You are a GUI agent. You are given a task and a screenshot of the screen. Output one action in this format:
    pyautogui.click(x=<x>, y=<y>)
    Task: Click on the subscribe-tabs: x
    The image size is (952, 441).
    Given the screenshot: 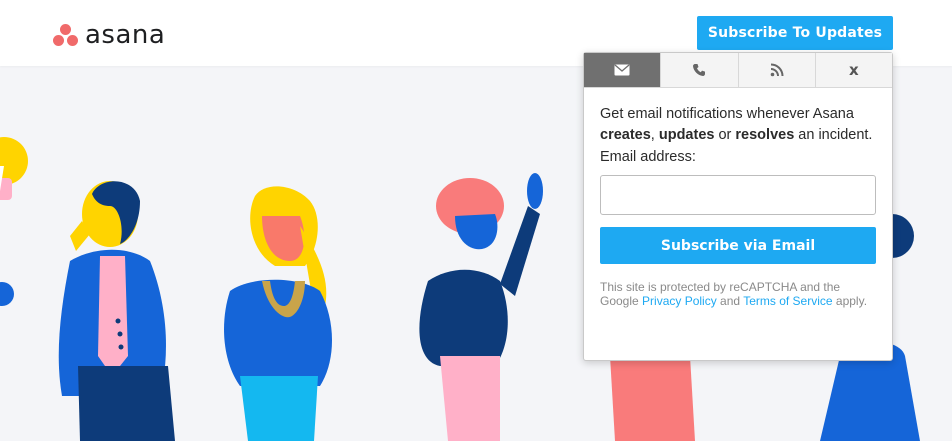 What is the action you would take?
    pyautogui.click(x=738, y=70)
    